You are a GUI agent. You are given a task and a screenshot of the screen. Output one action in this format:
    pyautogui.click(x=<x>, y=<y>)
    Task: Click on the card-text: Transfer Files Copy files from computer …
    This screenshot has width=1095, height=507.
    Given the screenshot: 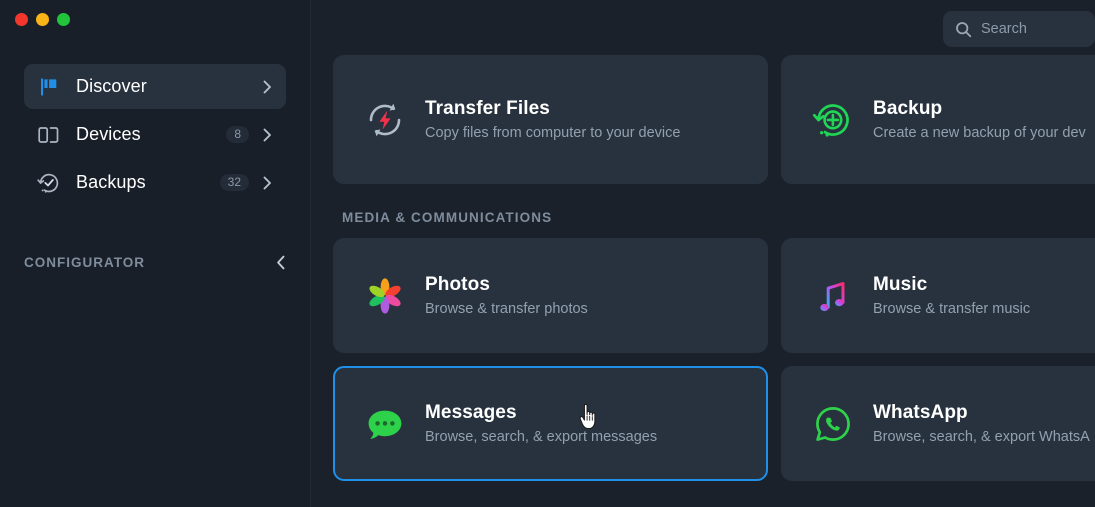 What is the action you would take?
    pyautogui.click(x=552, y=119)
    